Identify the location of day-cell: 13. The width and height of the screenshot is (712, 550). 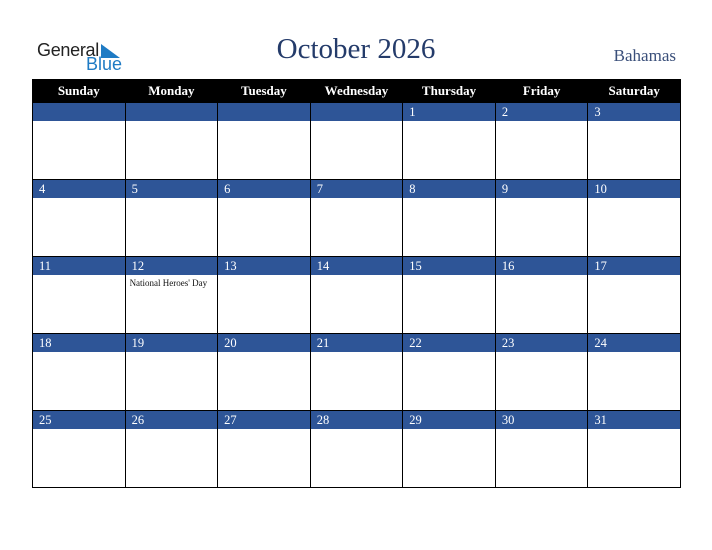
(264, 295).